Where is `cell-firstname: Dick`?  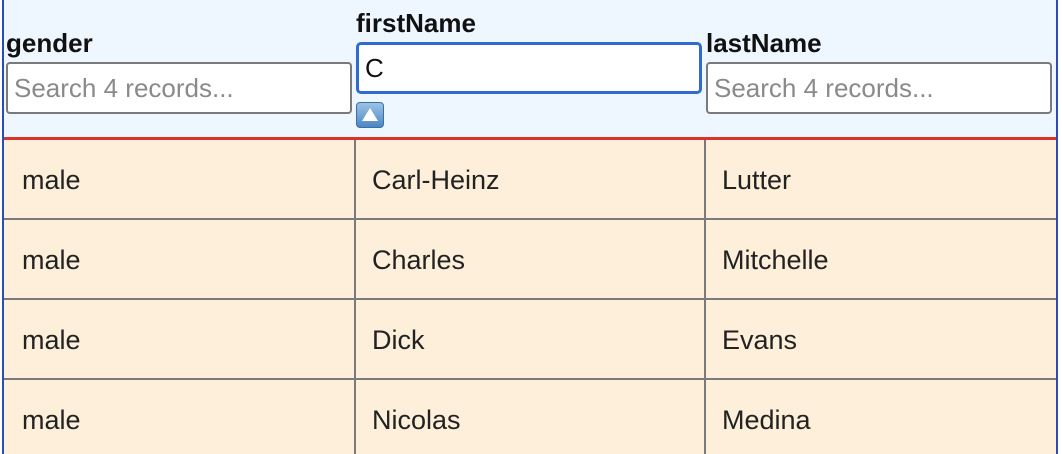
cell-firstname: Dick is located at coordinates (530, 340).